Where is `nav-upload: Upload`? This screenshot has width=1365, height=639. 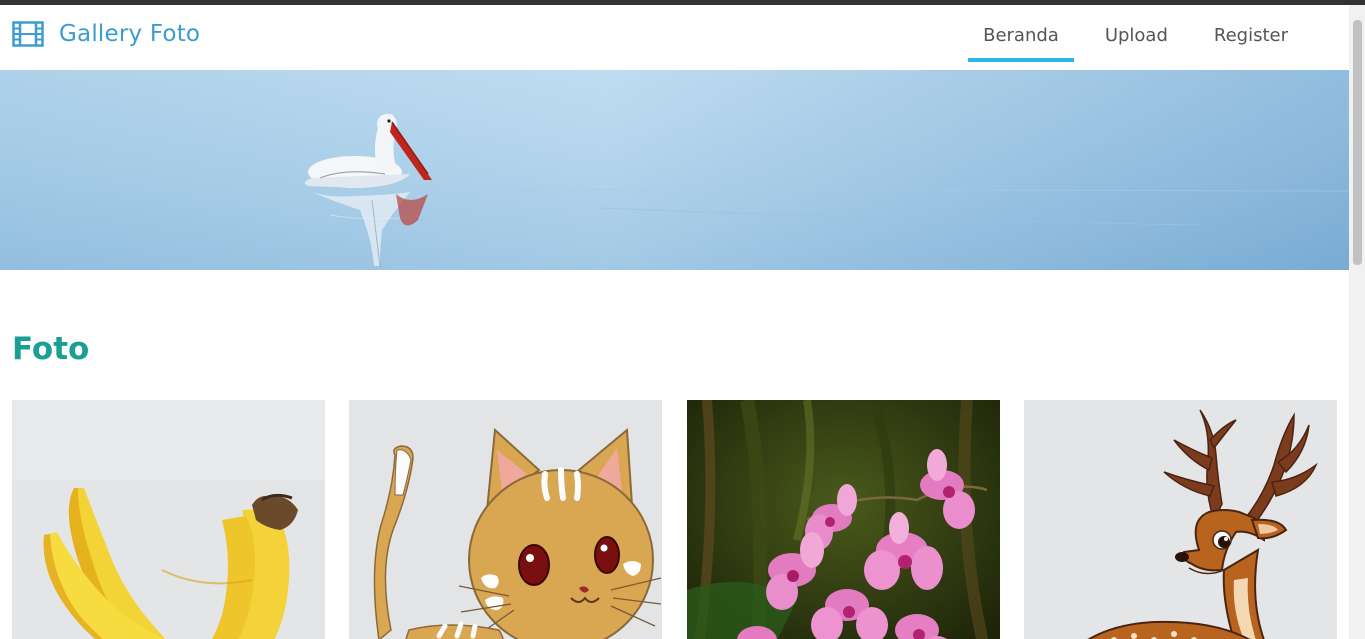 nav-upload: Upload is located at coordinates (1136, 37).